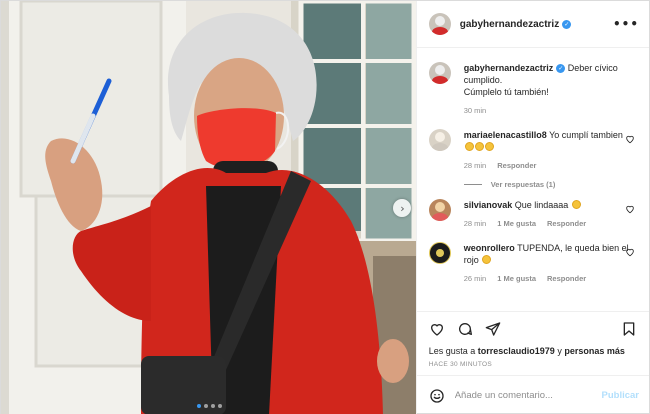 This screenshot has height=414, width=650. Describe the element at coordinates (626, 24) in the screenshot. I see `more-options-icon: •••` at that location.